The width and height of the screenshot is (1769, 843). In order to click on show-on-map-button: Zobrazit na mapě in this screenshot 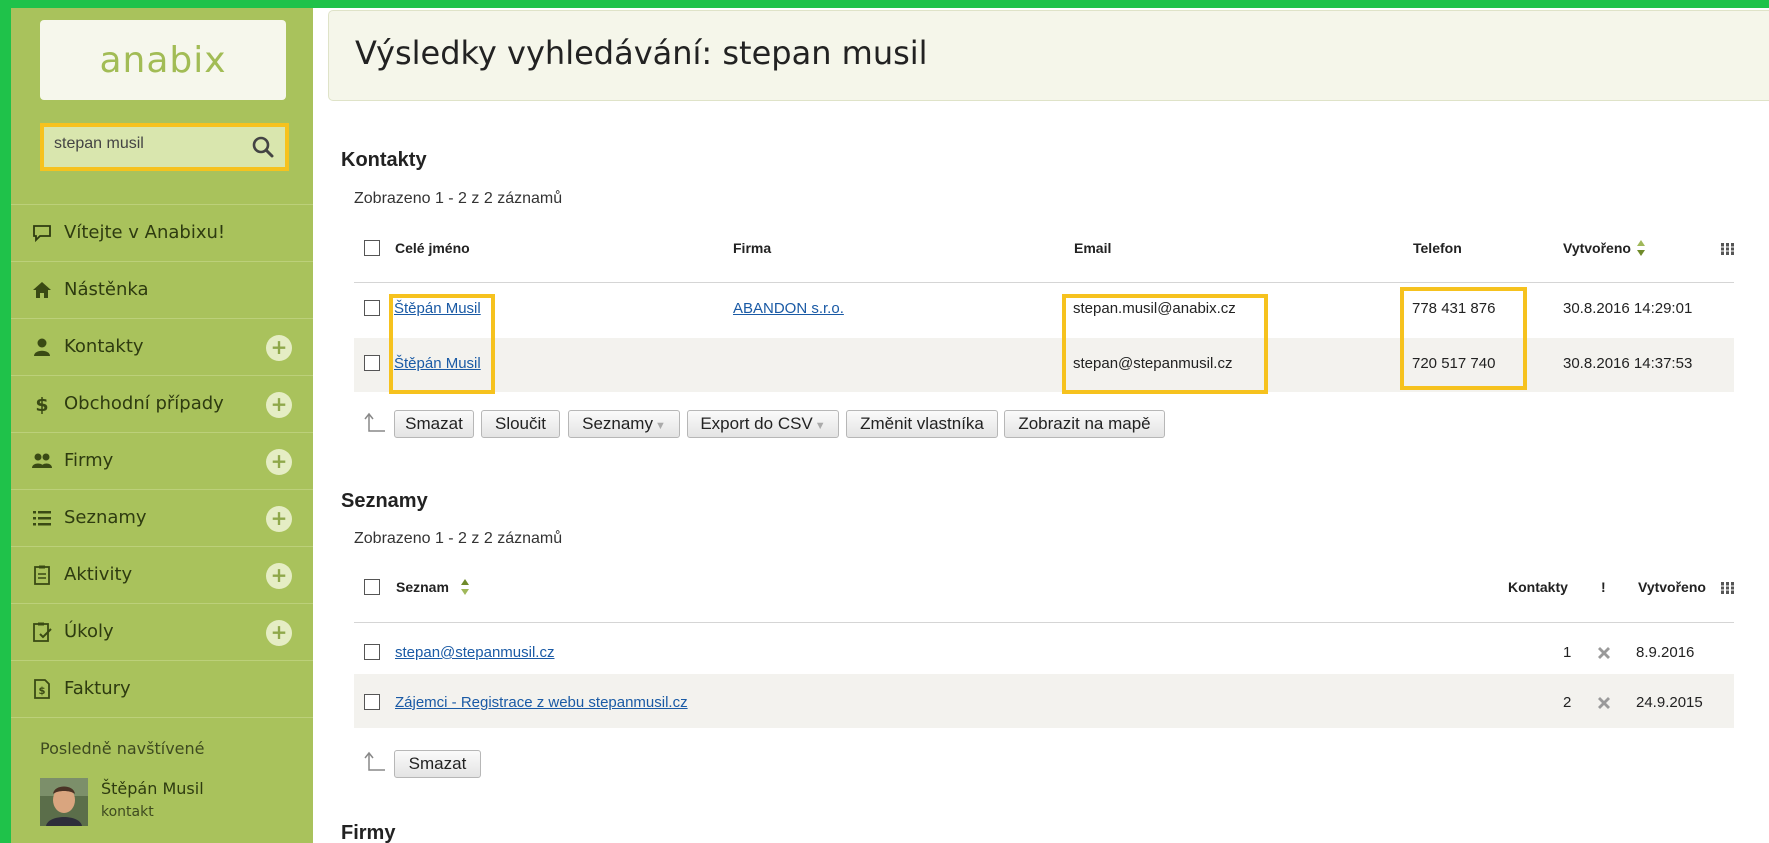, I will do `click(1084, 424)`.